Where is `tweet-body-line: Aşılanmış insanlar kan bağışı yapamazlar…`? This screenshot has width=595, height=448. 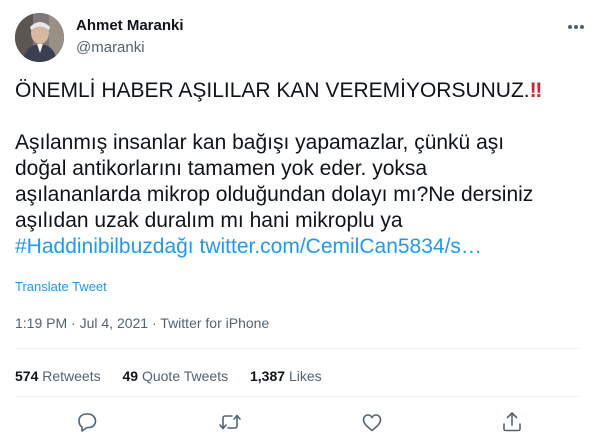
tweet-body-line: Aşılanmış insanlar kan bağışı yapamazlar… is located at coordinates (260, 142).